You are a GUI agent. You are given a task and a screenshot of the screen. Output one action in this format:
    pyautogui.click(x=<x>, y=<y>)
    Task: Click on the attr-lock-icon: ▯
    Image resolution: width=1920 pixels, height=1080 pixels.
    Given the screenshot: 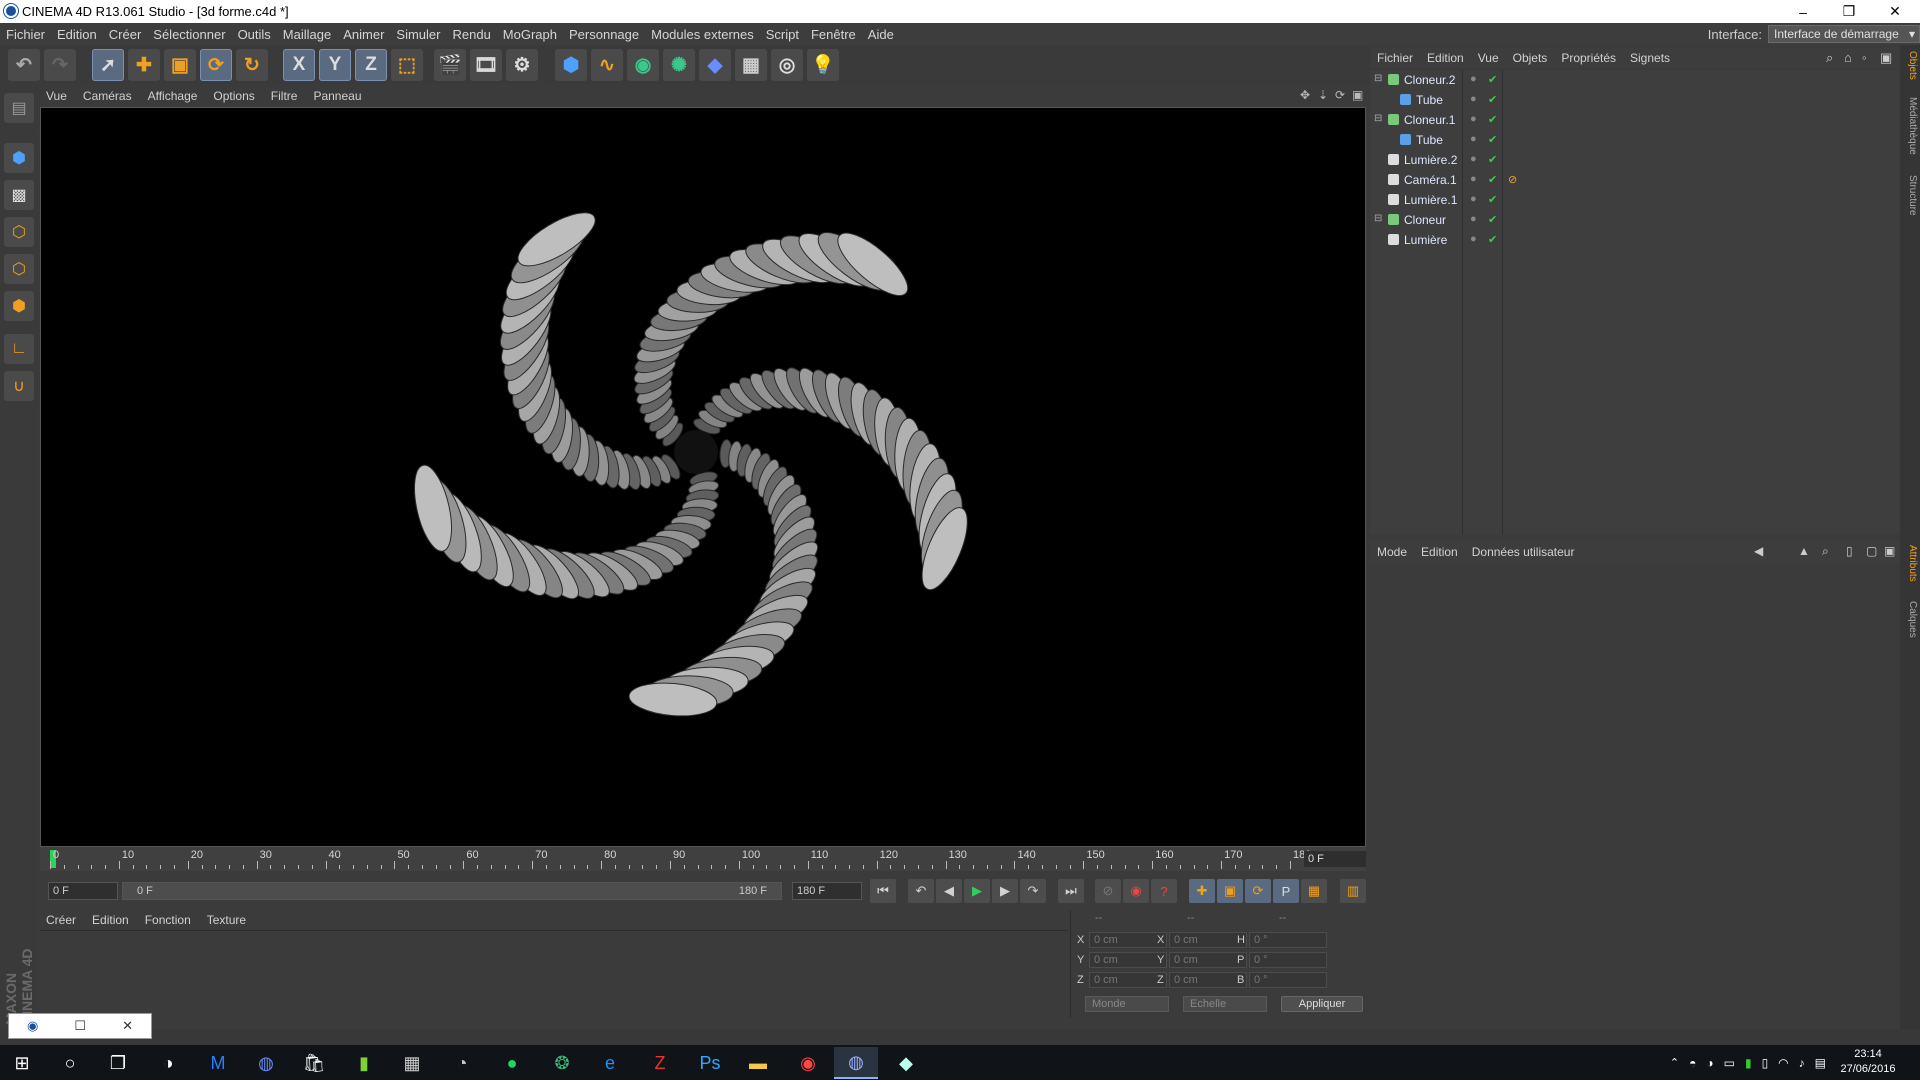 What is the action you would take?
    pyautogui.click(x=1849, y=551)
    